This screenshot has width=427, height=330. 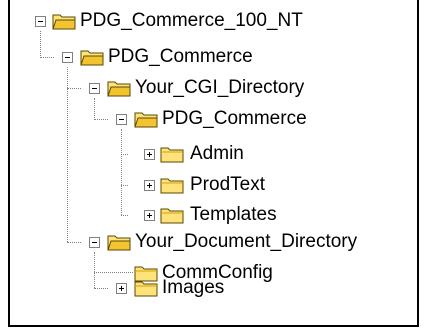 I want to click on tree-item-label: PDG_Commerce_100_NT, so click(x=191, y=21).